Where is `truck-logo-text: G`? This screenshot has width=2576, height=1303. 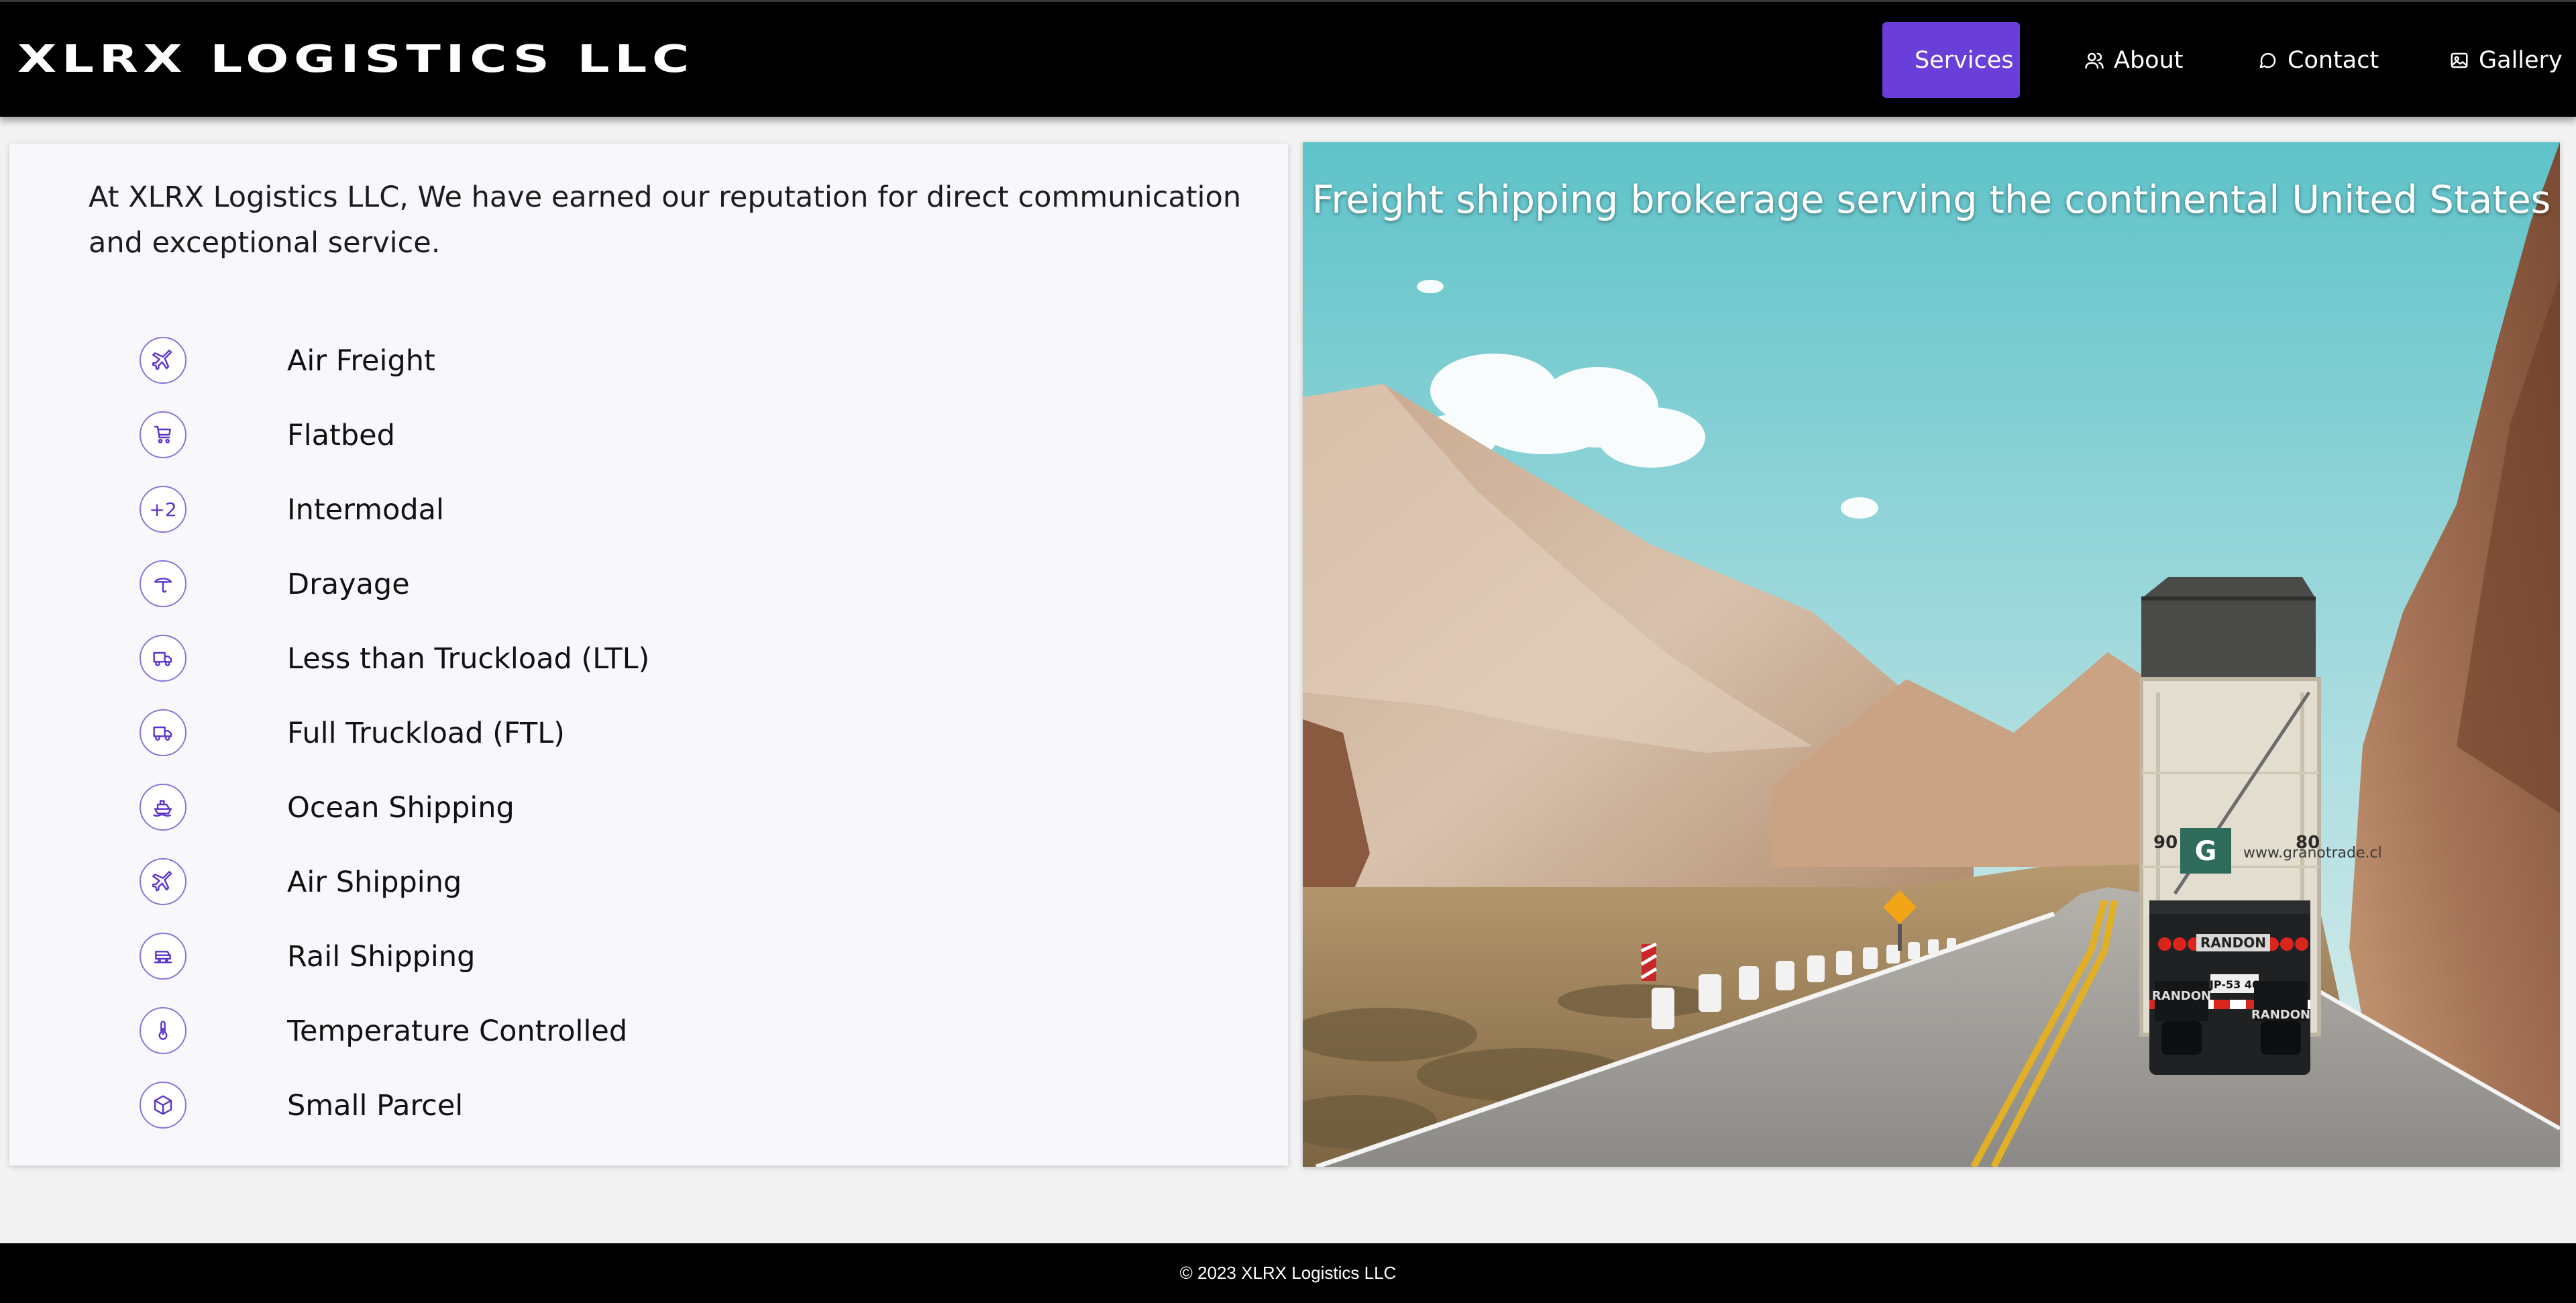
truck-logo-text: G is located at coordinates (2206, 851).